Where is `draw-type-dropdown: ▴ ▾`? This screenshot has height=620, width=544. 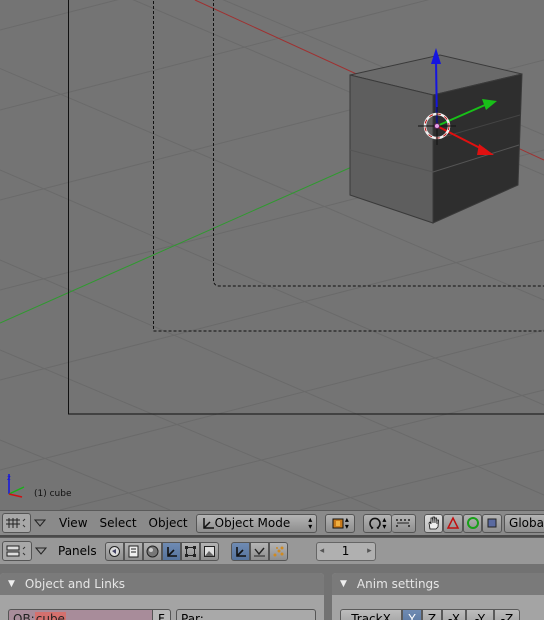
draw-type-dropdown: ▴ ▾ is located at coordinates (340, 523).